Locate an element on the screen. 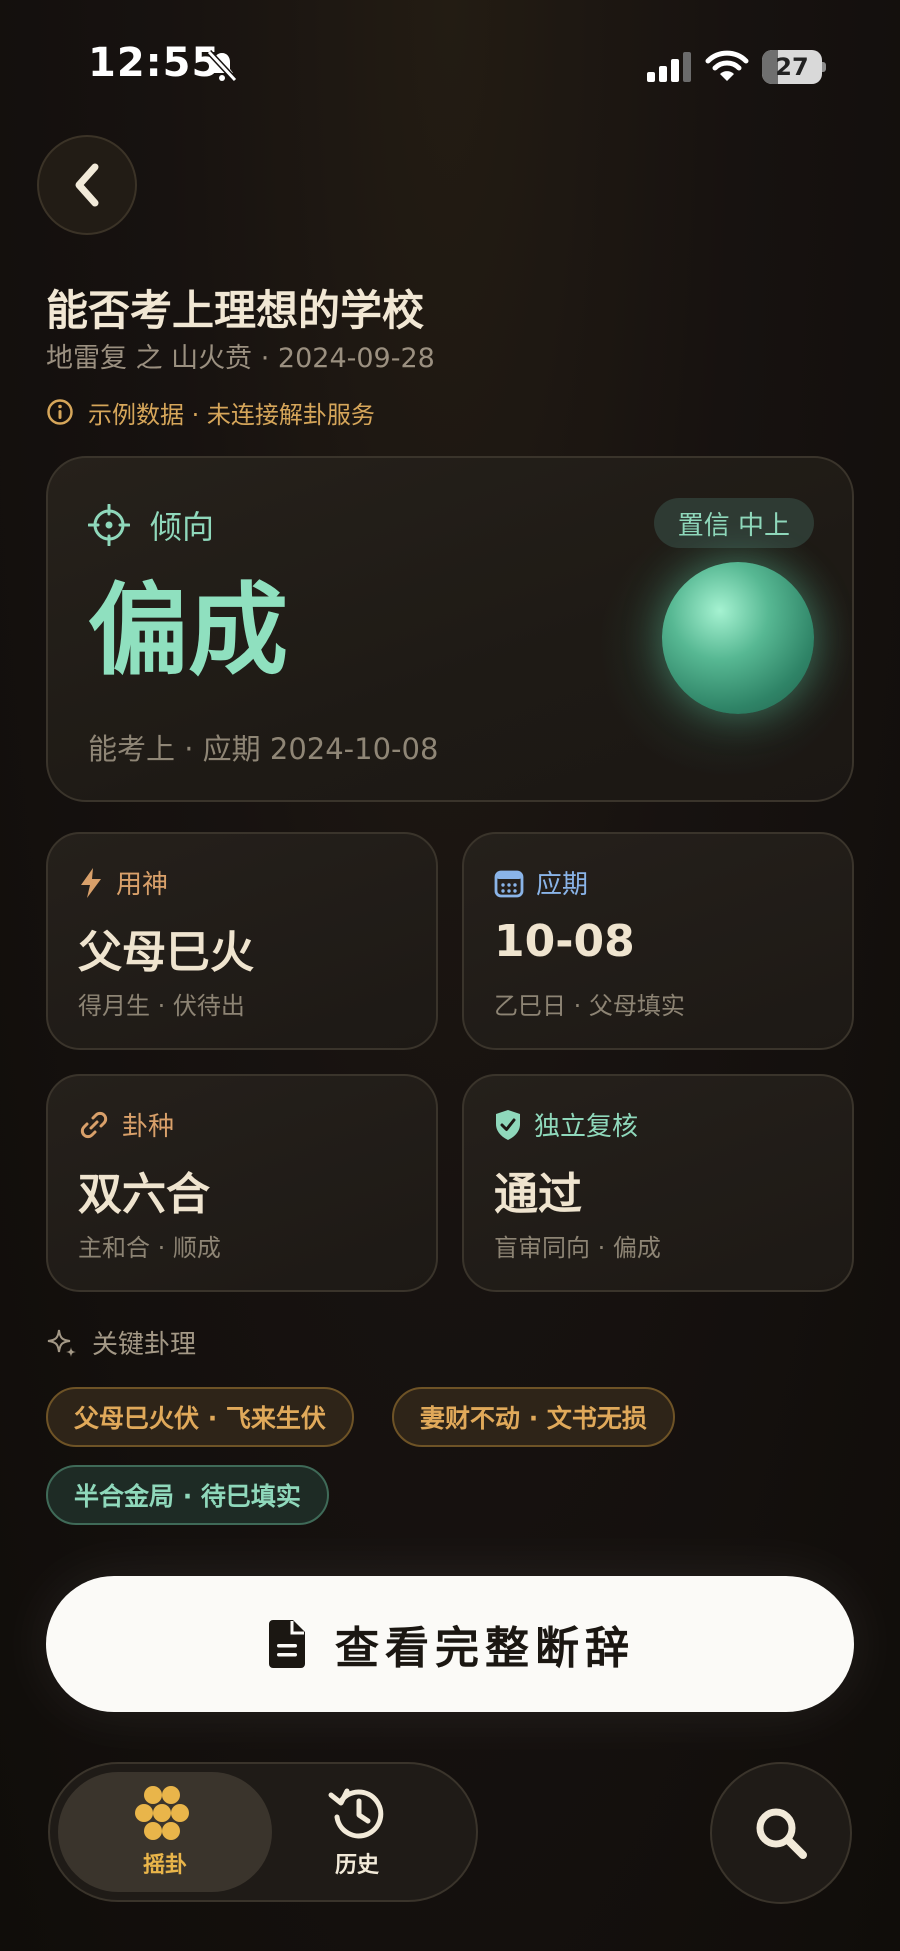 The image size is (900, 1951). key-point-chip: 半合金局 · 待巳填实 is located at coordinates (187, 1495).